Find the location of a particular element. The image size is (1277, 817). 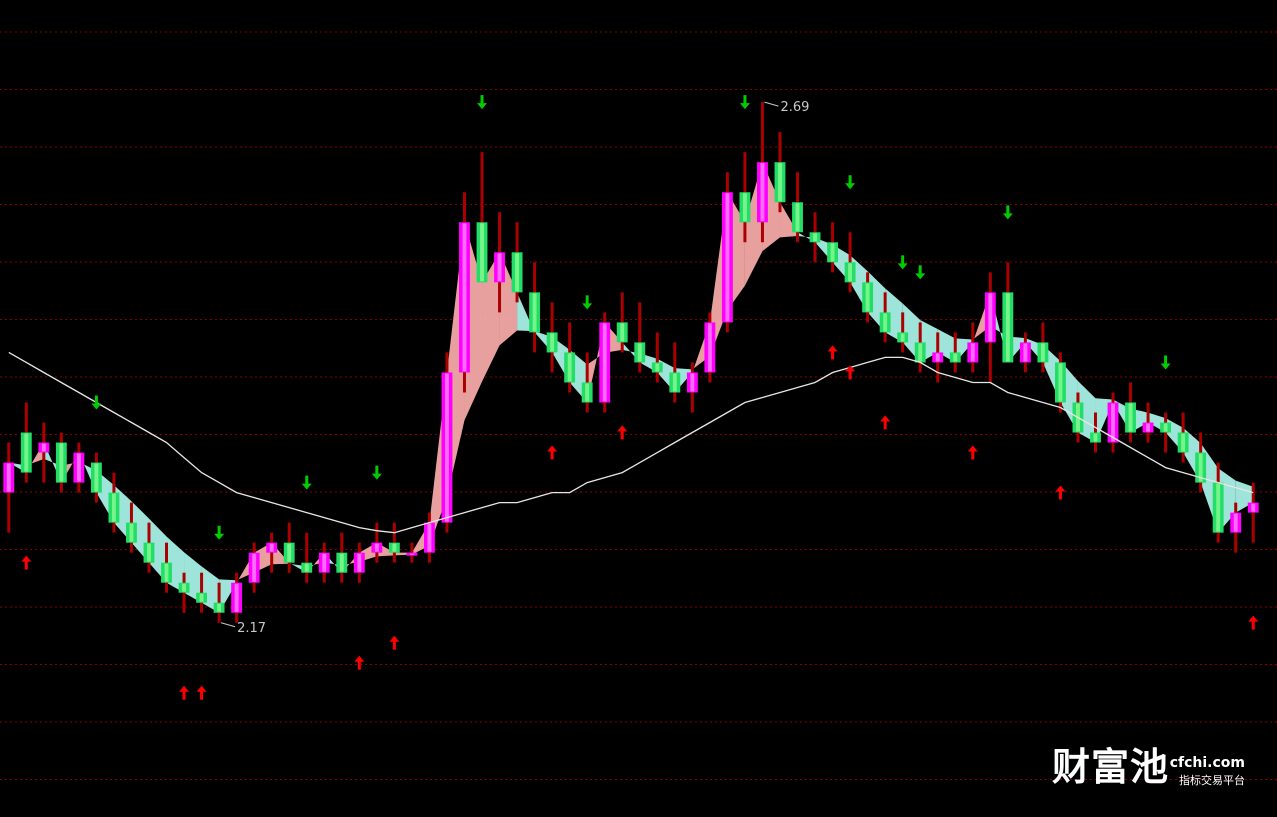

watermark-tagline: 指标交易平台 is located at coordinates (1212, 780).